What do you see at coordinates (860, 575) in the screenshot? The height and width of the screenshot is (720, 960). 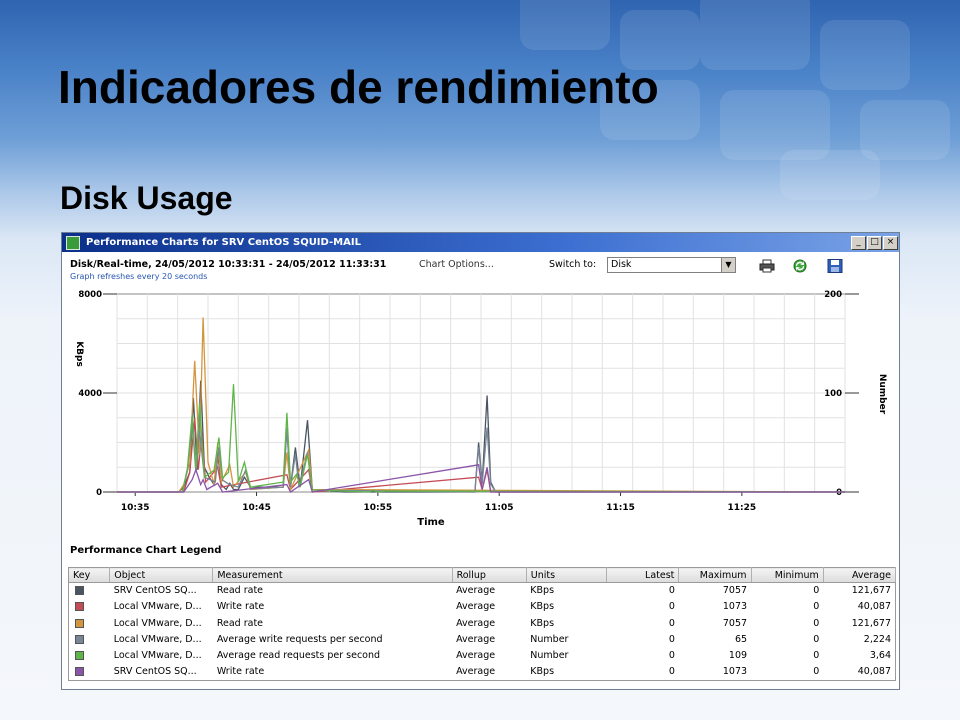 I see `legend-header-average: Average` at bounding box center [860, 575].